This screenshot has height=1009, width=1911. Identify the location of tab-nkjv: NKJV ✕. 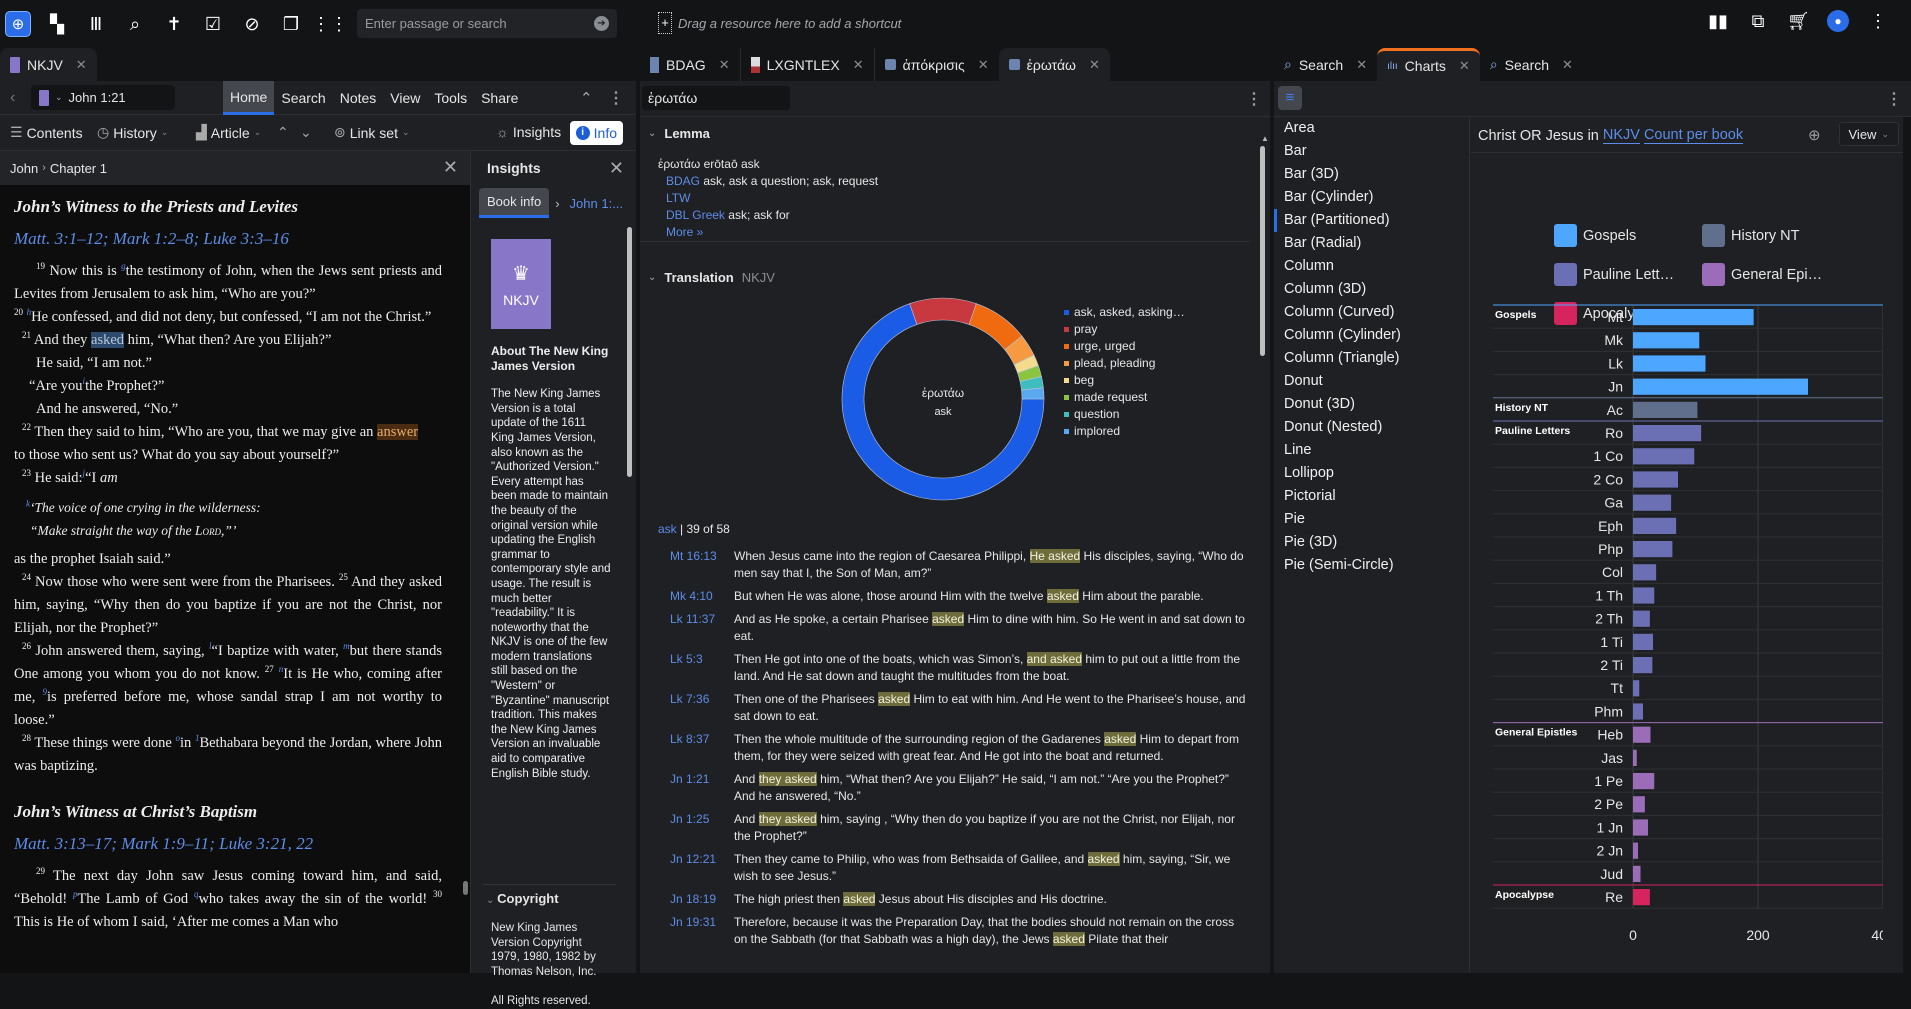
(48, 64).